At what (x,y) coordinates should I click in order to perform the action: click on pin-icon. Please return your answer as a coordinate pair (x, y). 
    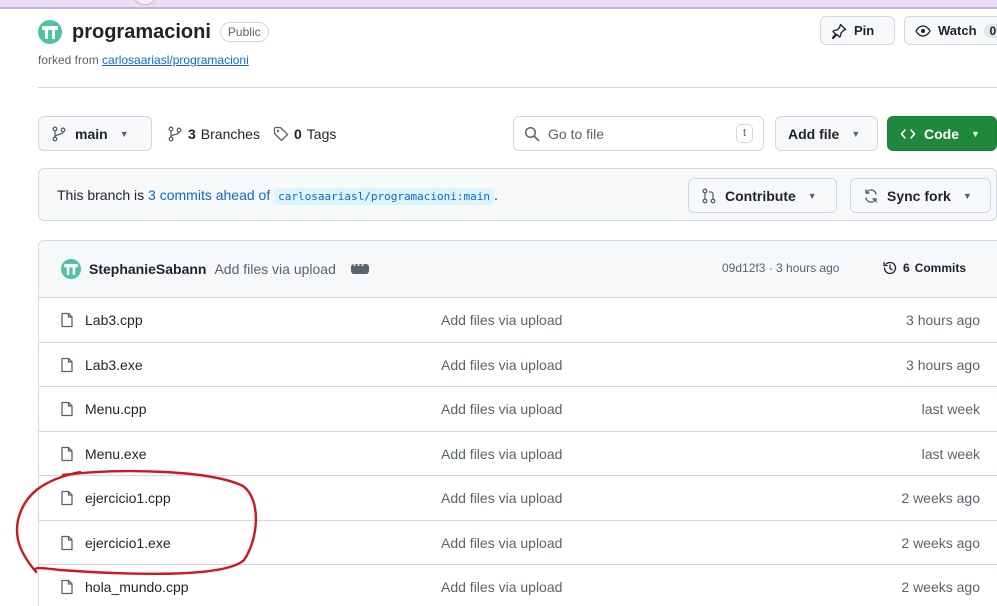
    Looking at the image, I should click on (839, 31).